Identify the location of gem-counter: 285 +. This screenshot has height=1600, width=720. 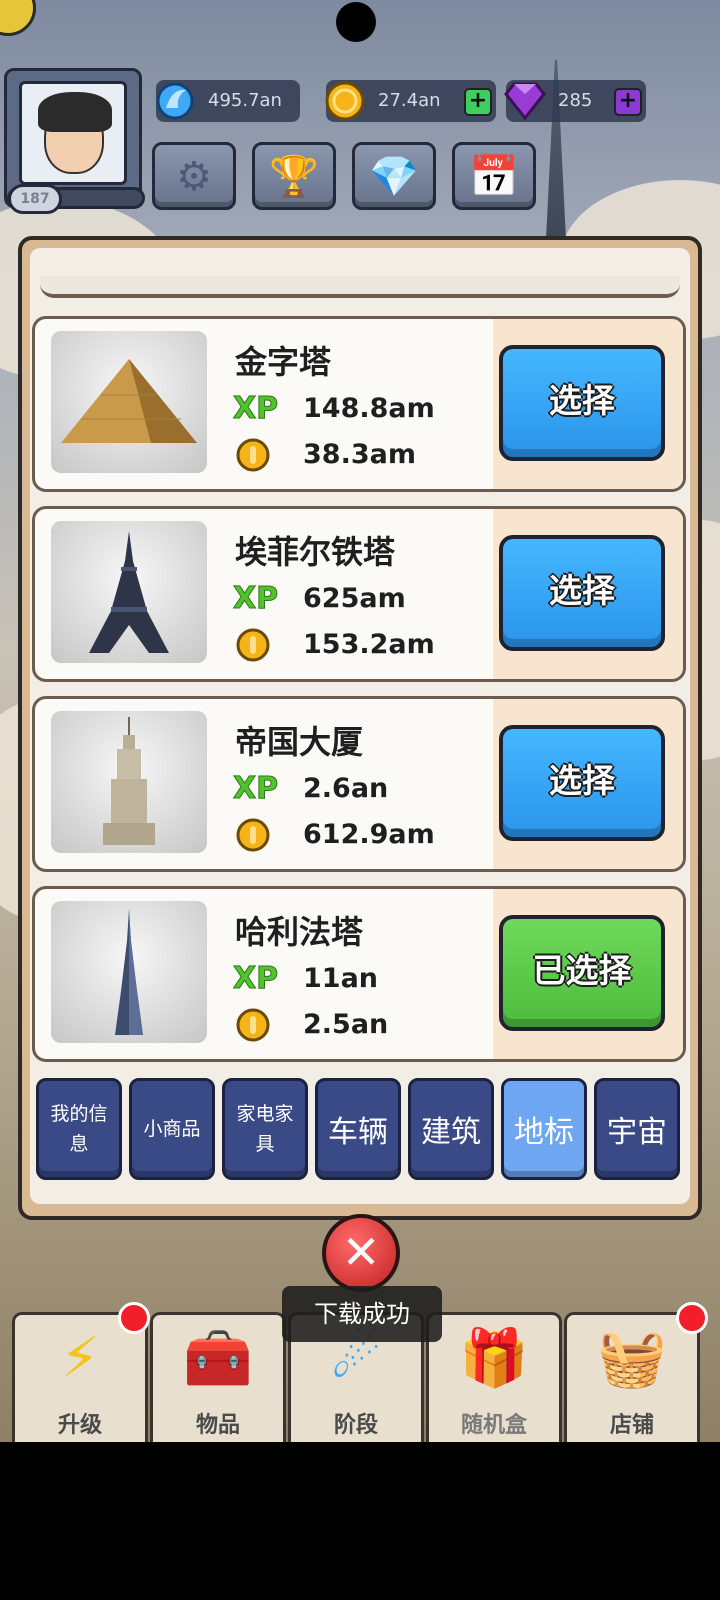
(575, 101).